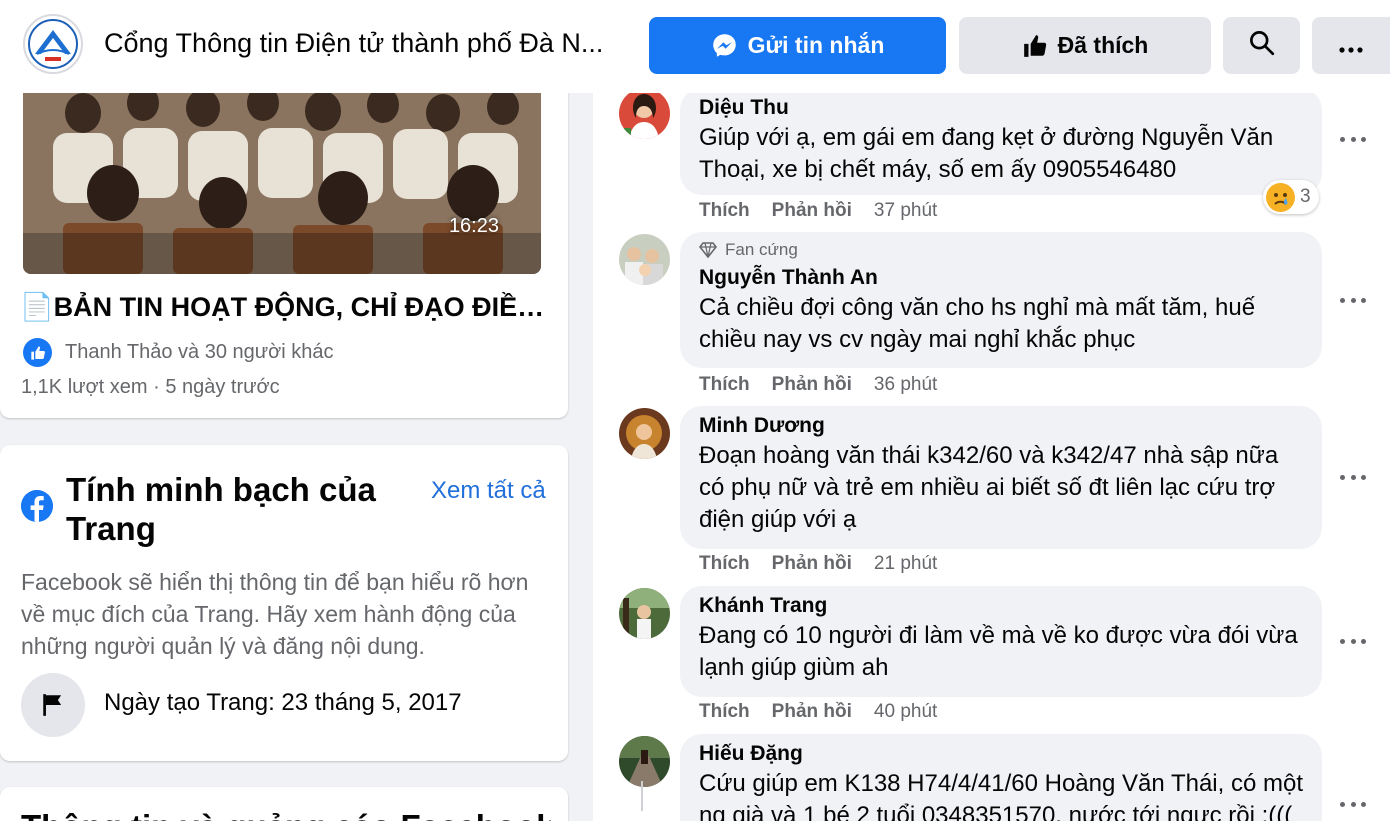 The height and width of the screenshot is (821, 1390). I want to click on facebook-icon, so click(37, 506).